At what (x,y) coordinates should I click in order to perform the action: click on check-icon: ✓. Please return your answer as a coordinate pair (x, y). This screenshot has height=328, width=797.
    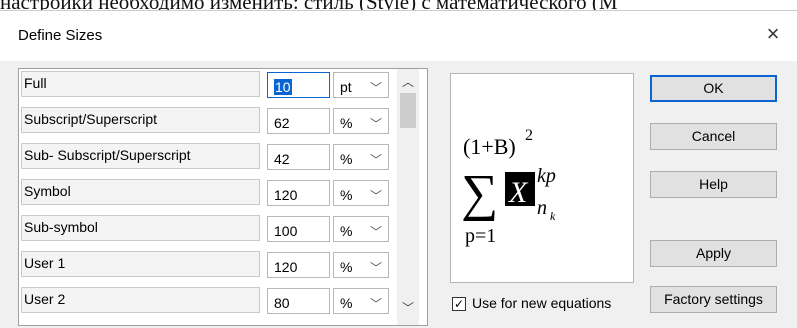
    Looking at the image, I should click on (459, 304).